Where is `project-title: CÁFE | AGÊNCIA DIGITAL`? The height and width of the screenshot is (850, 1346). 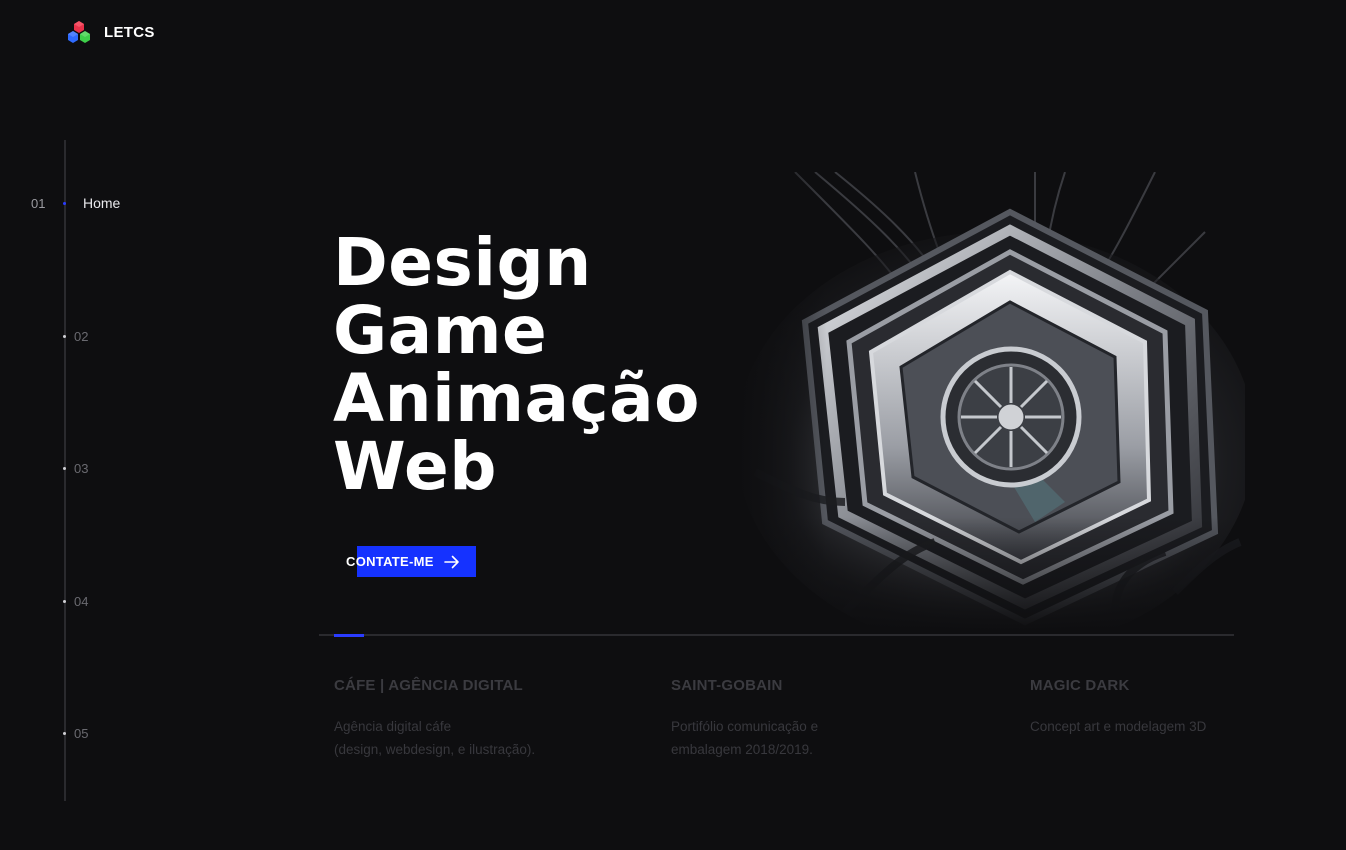
project-title: CÁFE | AGÊNCIA DIGITAL is located at coordinates (434, 685).